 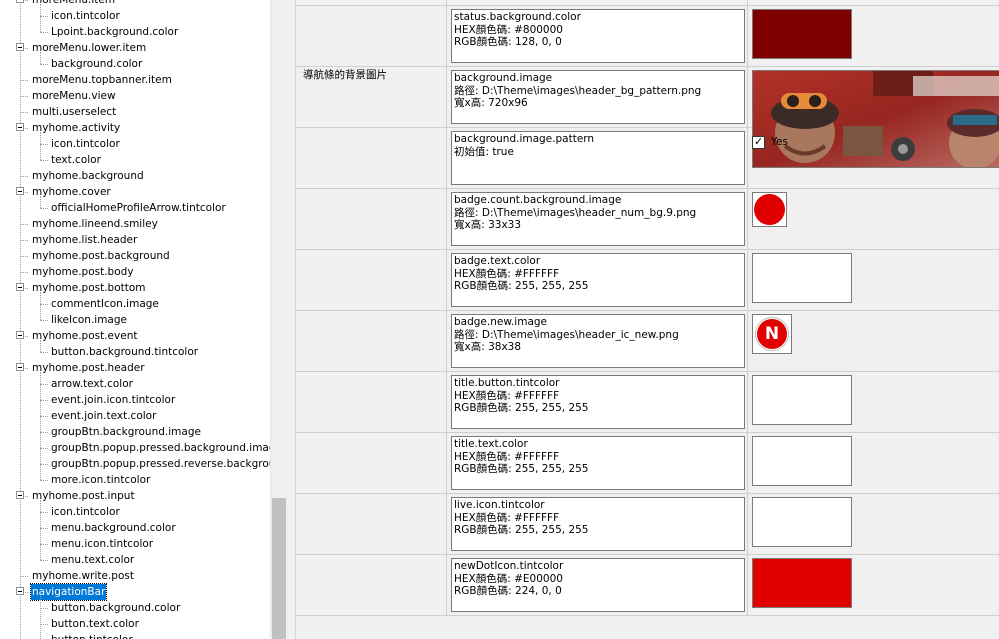 I want to click on property-info-cell: background.image.pattern 初始值: true, so click(x=597, y=158).